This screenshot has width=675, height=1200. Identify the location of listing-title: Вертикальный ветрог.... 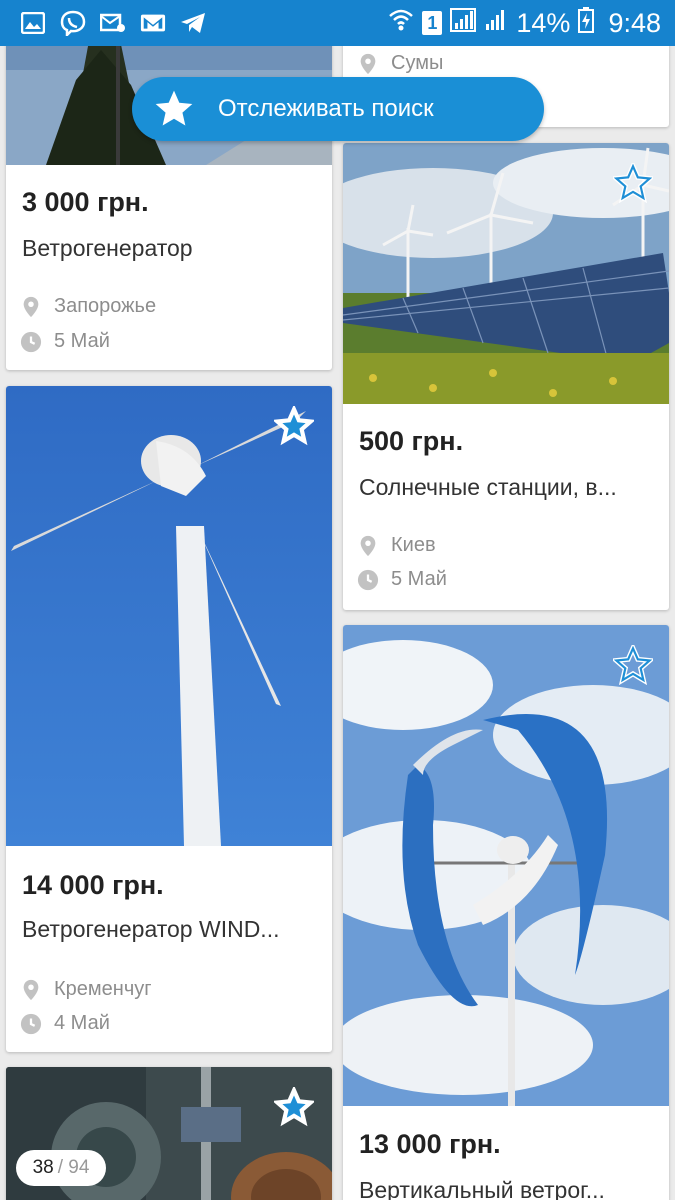
(482, 1188).